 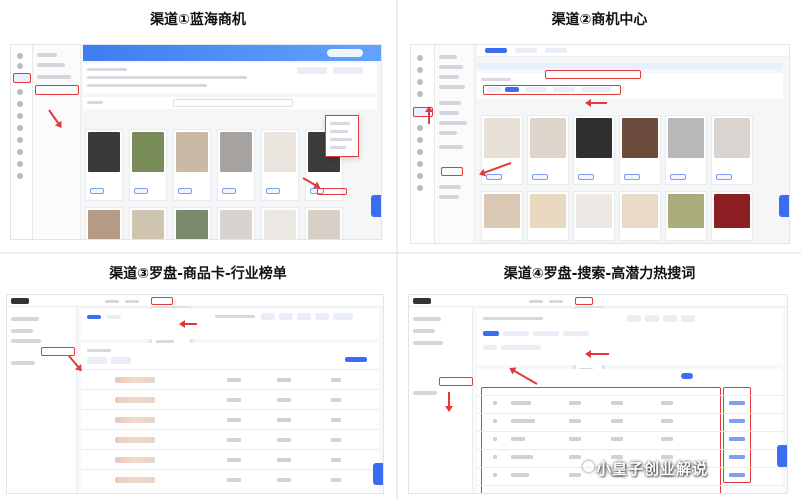 What do you see at coordinates (198, 20) in the screenshot?
I see `panel-title: 渠道①蓝海商机` at bounding box center [198, 20].